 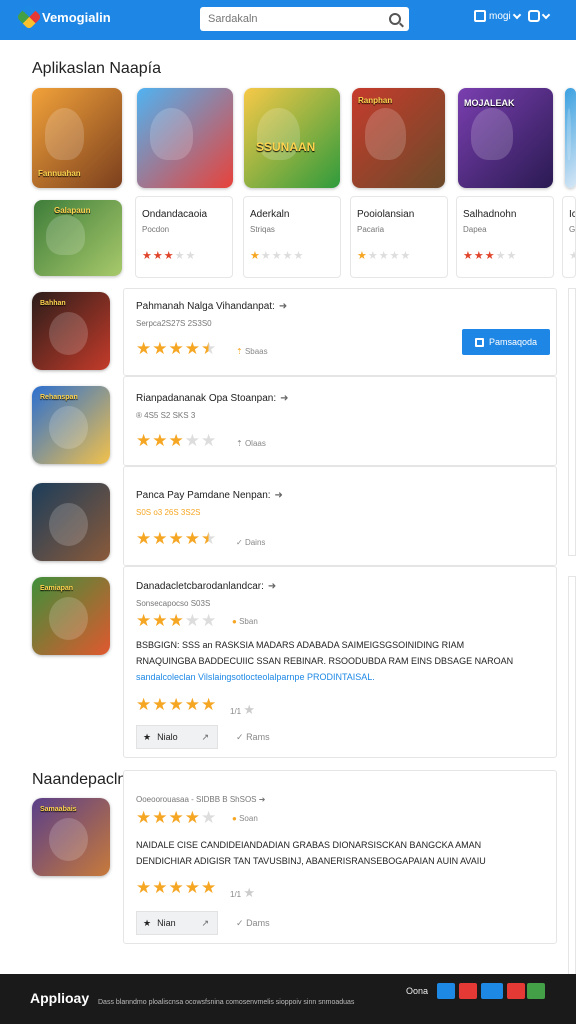 What do you see at coordinates (59, 998) in the screenshot?
I see `footer-brand: Applioay` at bounding box center [59, 998].